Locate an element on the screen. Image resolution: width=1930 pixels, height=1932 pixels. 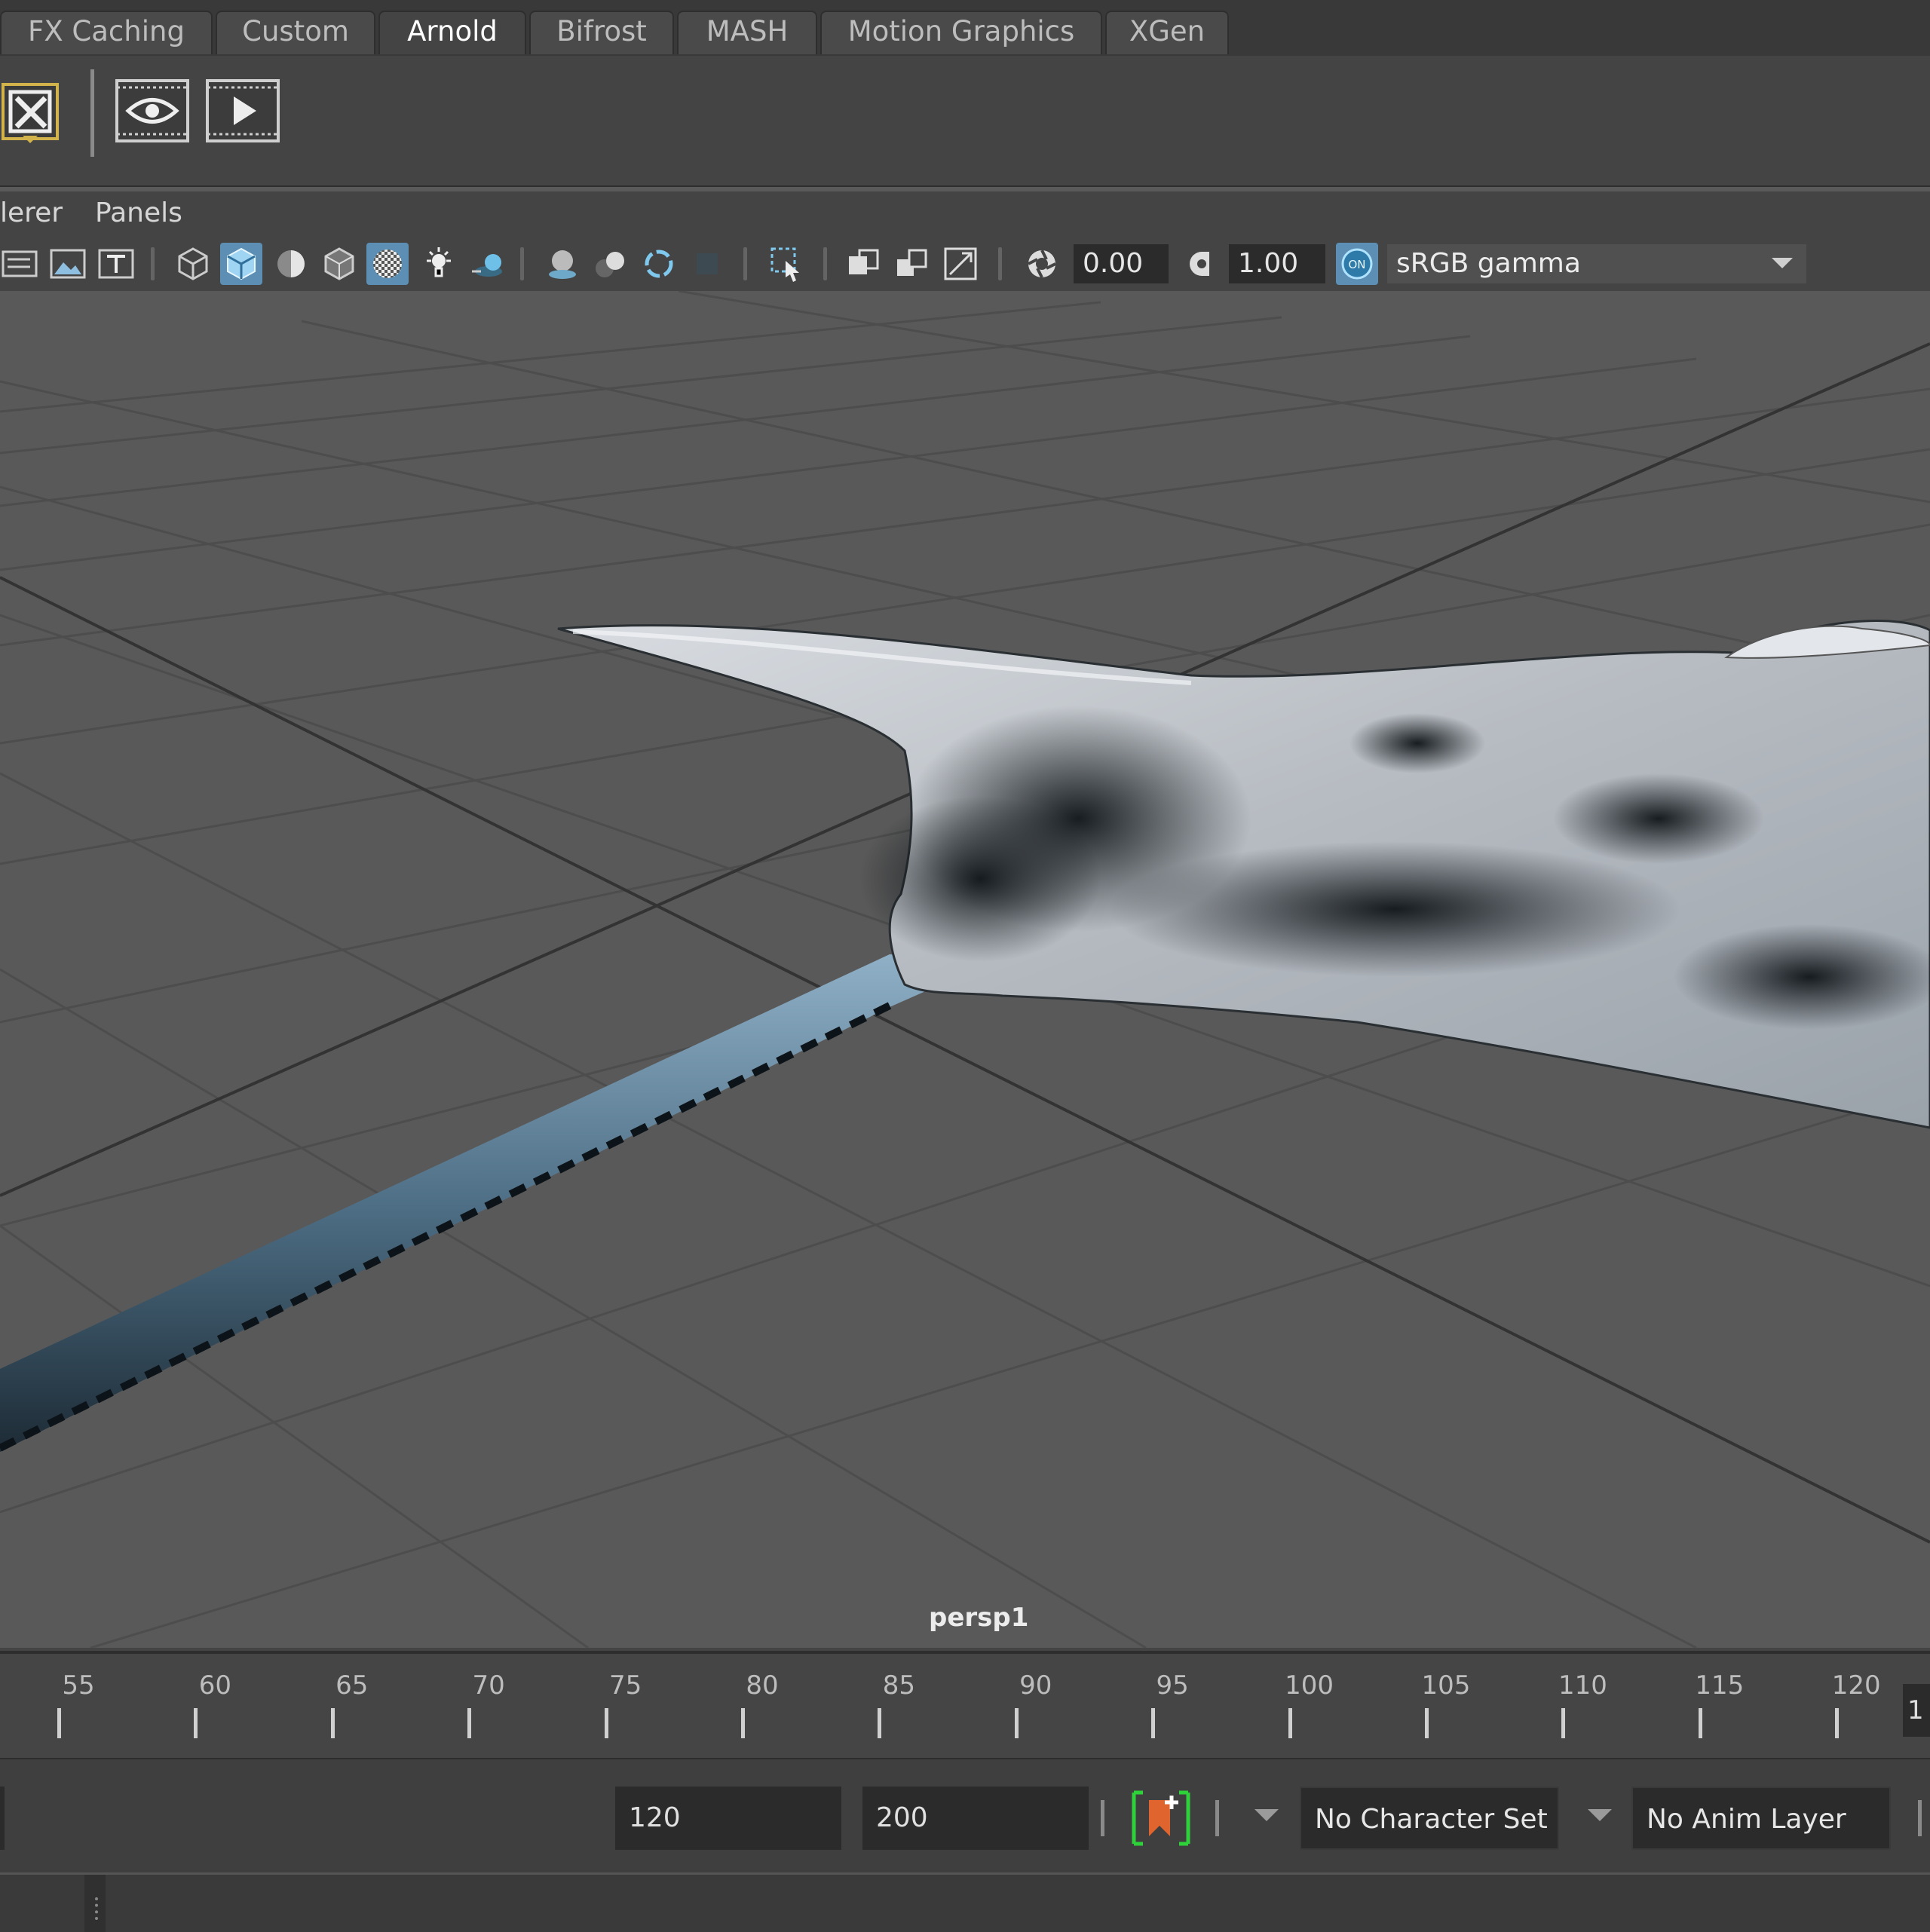
wireframe-cube-icon is located at coordinates (193, 264).